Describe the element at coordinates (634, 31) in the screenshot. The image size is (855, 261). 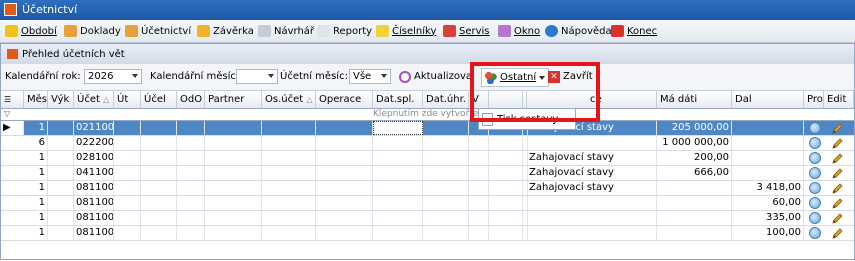
I see `menu-item-konec: Konec` at that location.